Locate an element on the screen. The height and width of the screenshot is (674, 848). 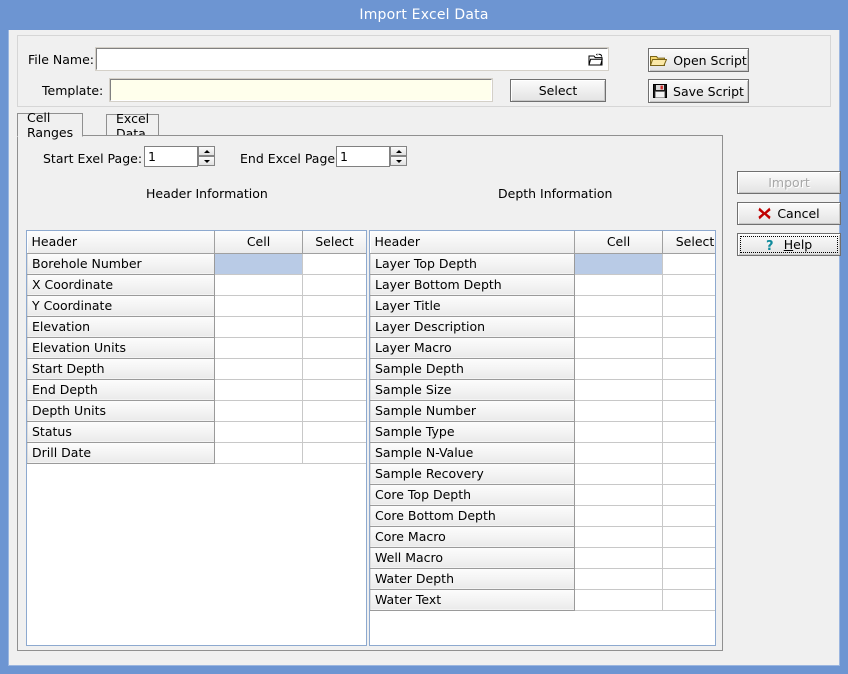
end-page-spin-buttons is located at coordinates (398, 156).